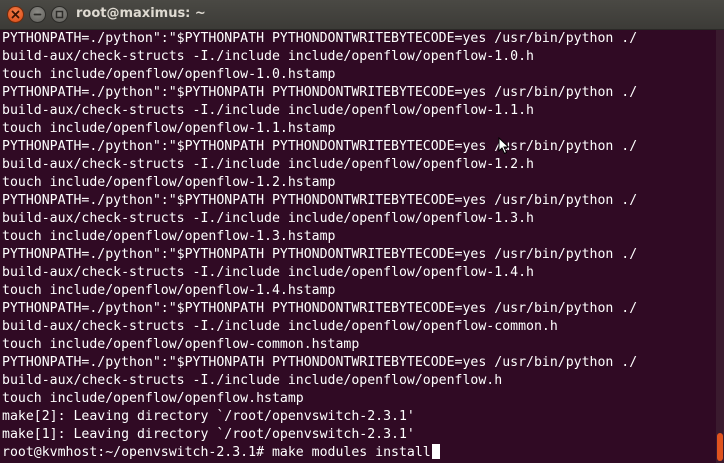 This screenshot has height=463, width=724. Describe the element at coordinates (137, 452) in the screenshot. I see `shell-prompt: root@kvmhost:~/openvswitch-2.3.1#` at that location.